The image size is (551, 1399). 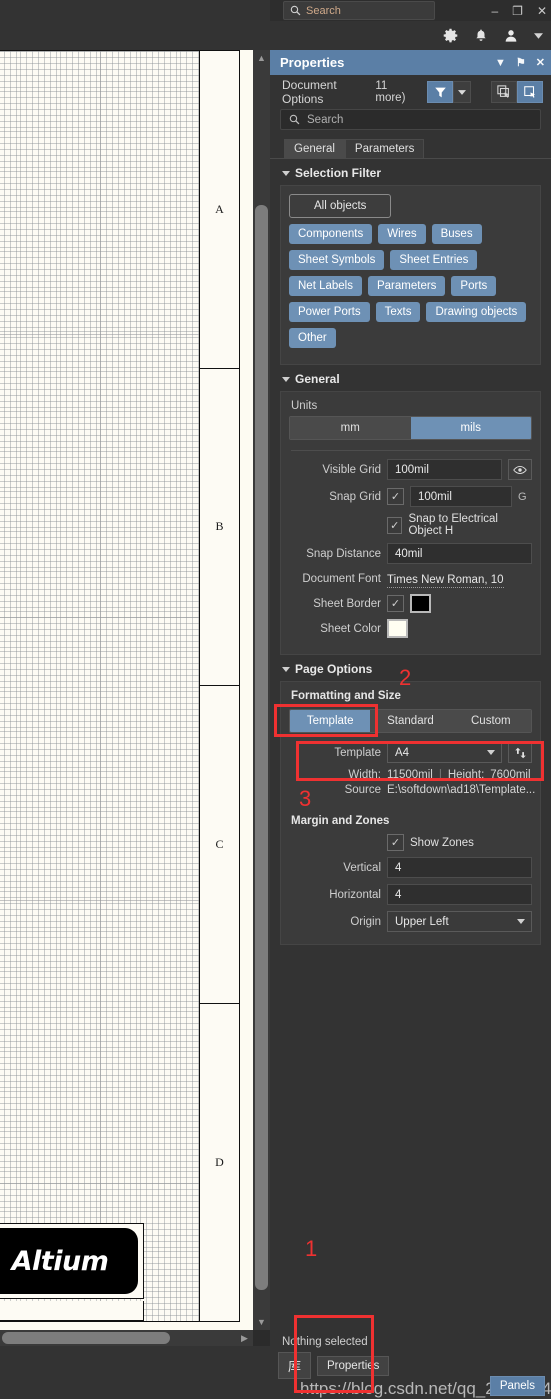 What do you see at coordinates (244, 1338) in the screenshot?
I see `scroll-right-arrow: ▶` at bounding box center [244, 1338].